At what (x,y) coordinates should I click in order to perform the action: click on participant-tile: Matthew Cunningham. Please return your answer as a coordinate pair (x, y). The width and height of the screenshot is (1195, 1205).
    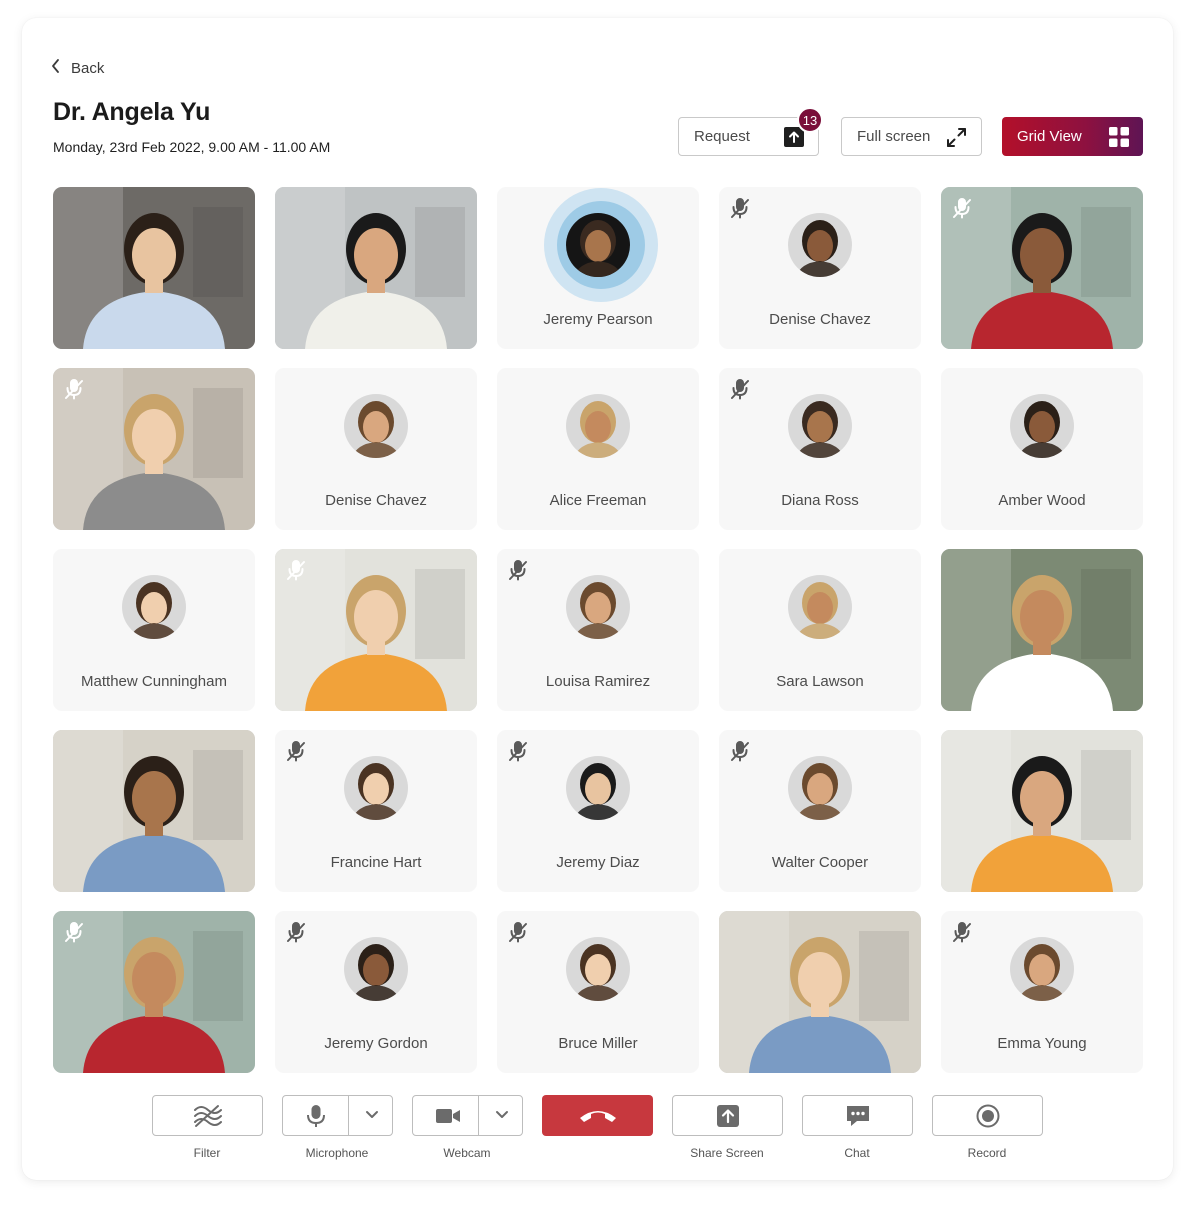
    Looking at the image, I should click on (154, 630).